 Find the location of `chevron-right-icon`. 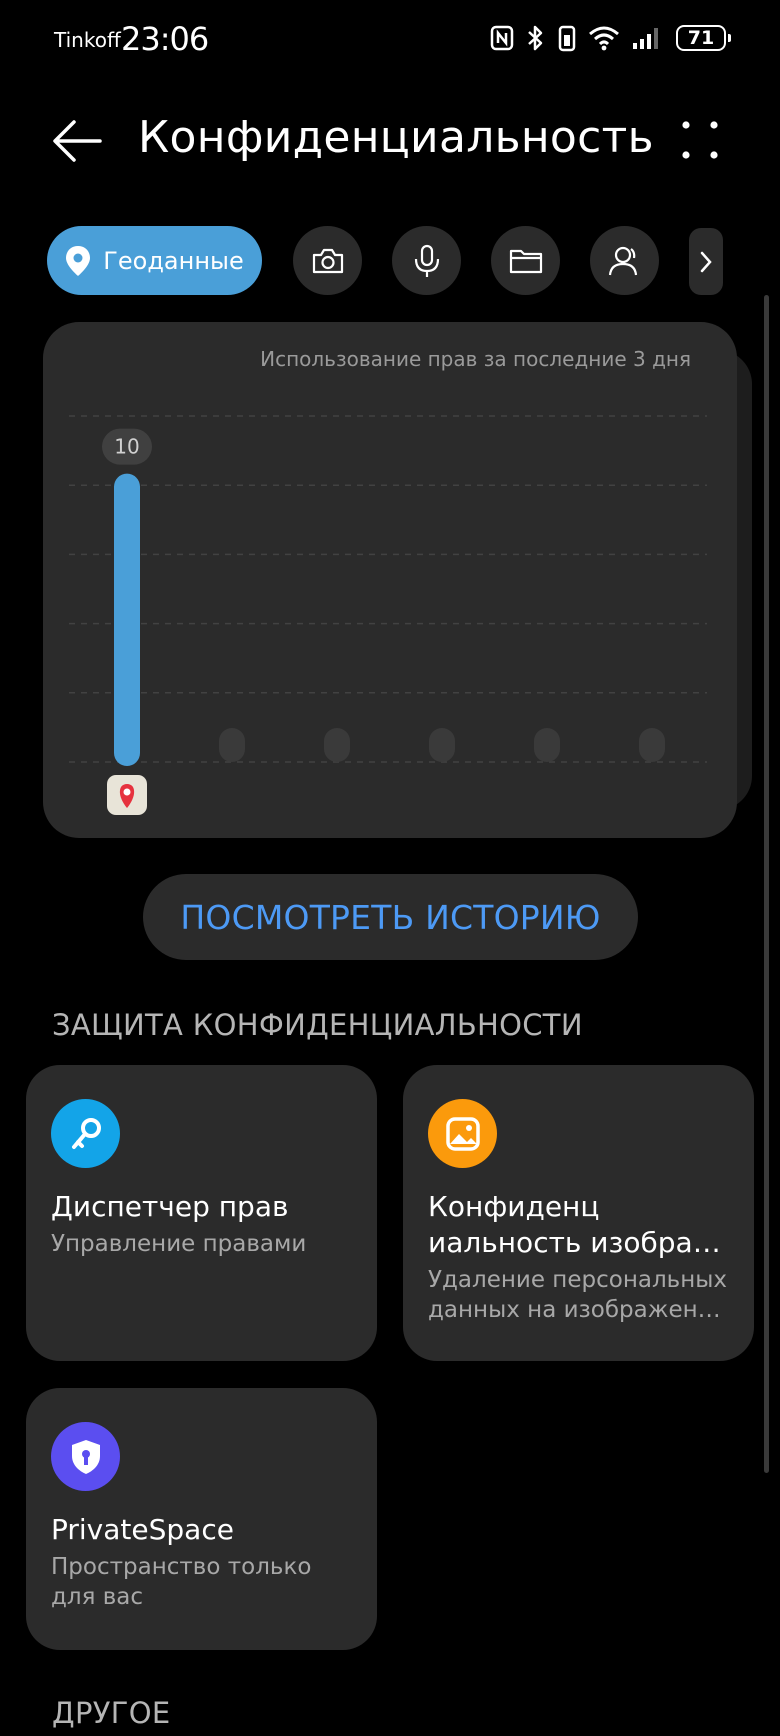

chevron-right-icon is located at coordinates (706, 261).